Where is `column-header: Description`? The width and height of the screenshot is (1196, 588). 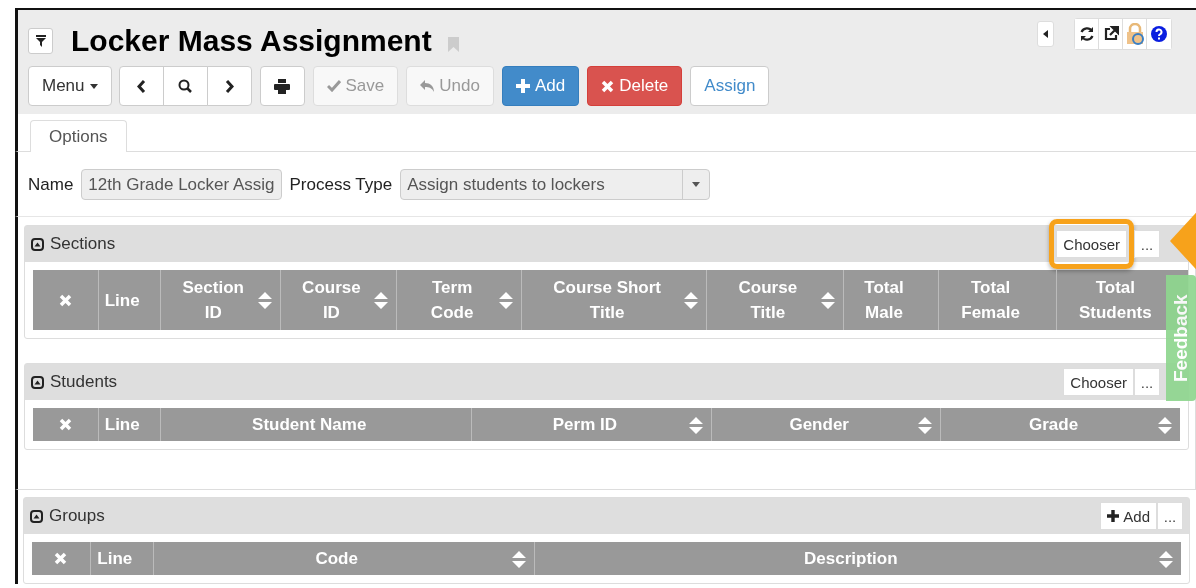
column-header: Description is located at coordinates (857, 558).